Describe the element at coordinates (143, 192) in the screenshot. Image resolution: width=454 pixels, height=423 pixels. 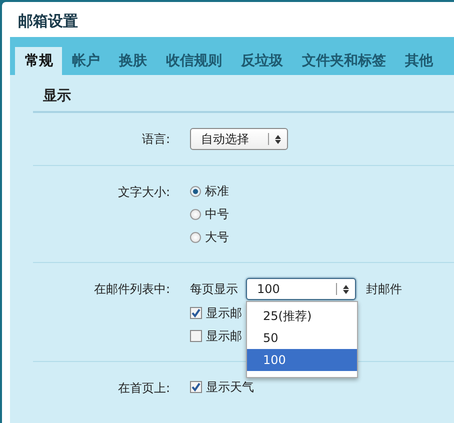
I see `field-label: 文字大小:` at that location.